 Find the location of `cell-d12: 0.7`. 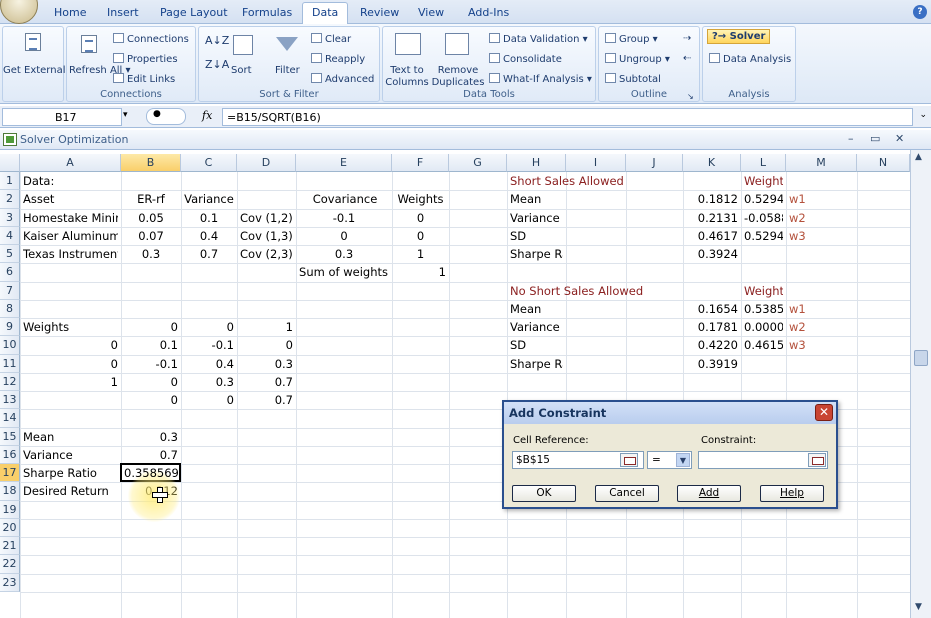

cell-d12: 0.7 is located at coordinates (266, 382).